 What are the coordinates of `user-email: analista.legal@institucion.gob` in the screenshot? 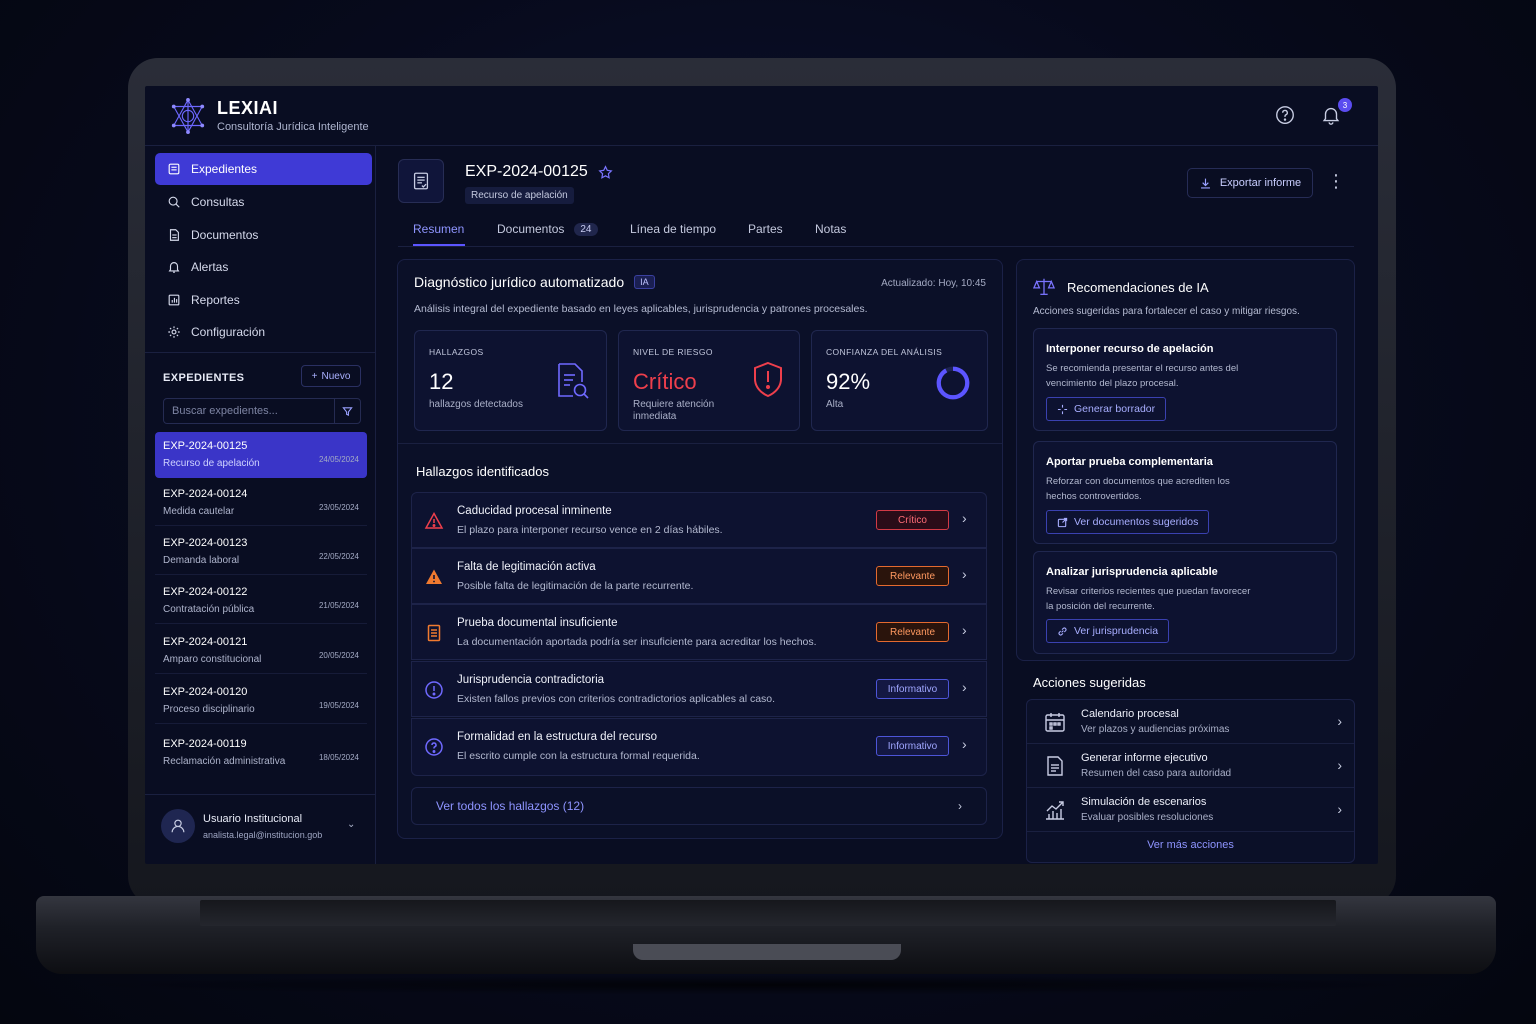 It's located at (263, 835).